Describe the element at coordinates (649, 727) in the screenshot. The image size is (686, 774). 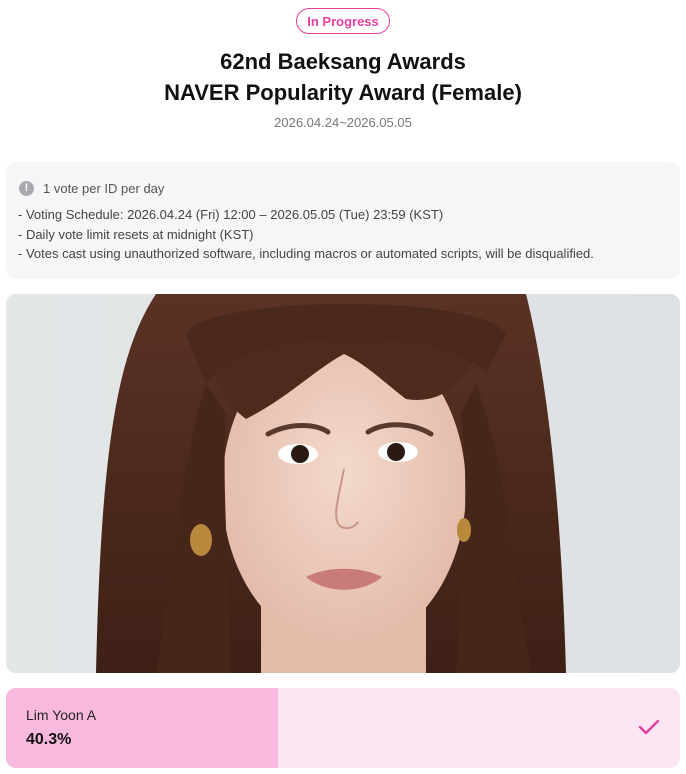
I see `check-icon` at that location.